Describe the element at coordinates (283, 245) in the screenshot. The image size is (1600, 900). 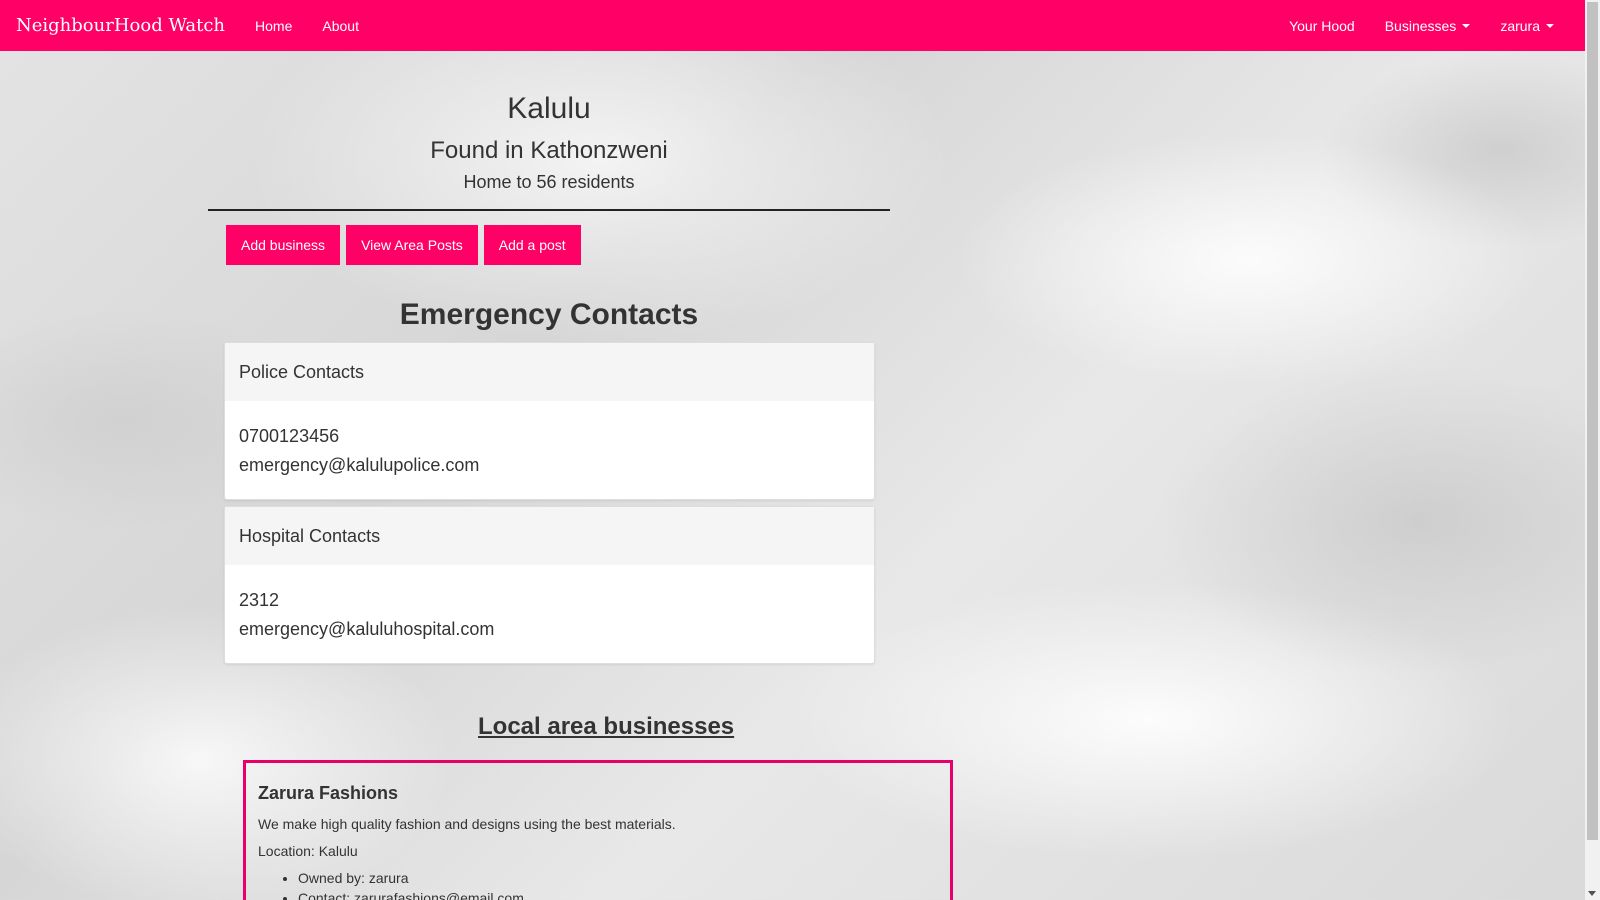
I see `add-business-button: Add business` at that location.